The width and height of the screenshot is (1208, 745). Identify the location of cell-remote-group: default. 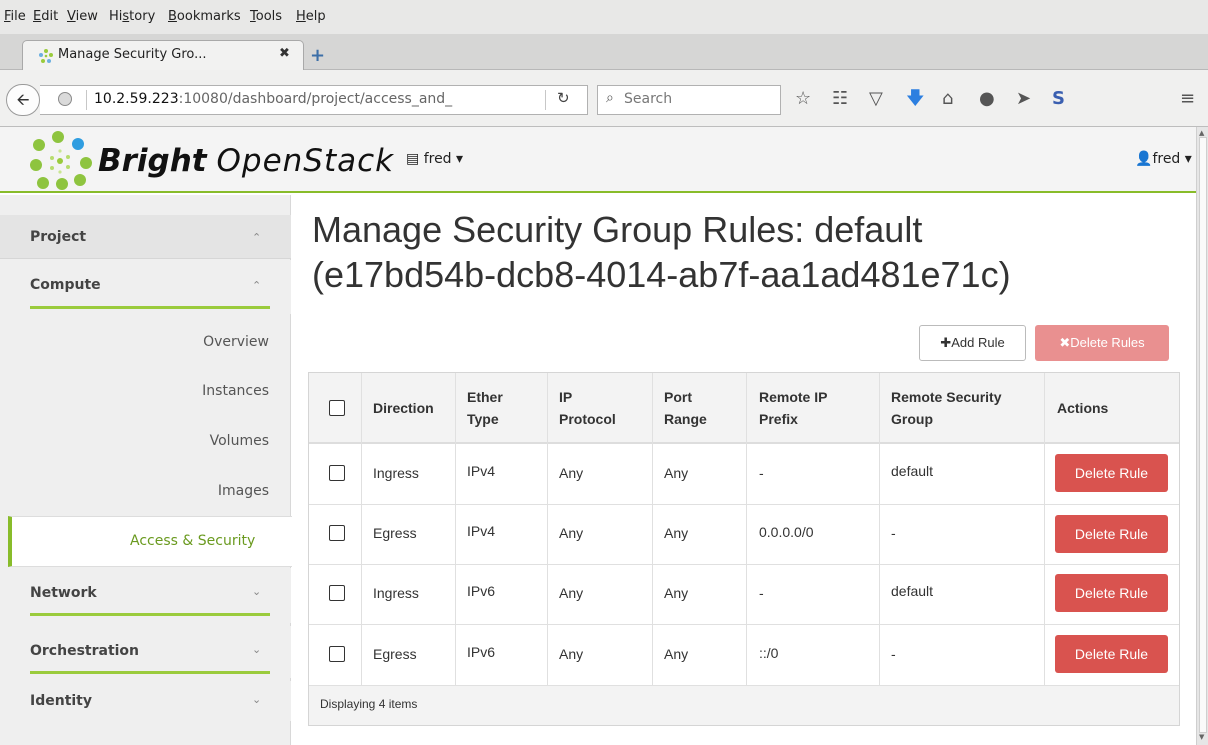
(912, 471).